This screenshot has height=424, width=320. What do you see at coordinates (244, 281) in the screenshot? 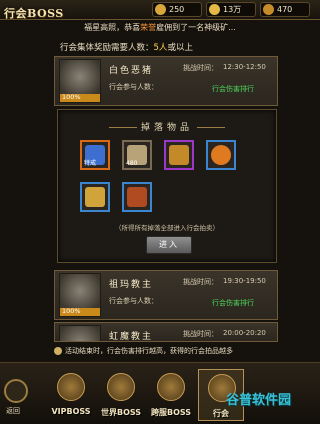
I see `time-value: 19:30-19:50` at bounding box center [244, 281].